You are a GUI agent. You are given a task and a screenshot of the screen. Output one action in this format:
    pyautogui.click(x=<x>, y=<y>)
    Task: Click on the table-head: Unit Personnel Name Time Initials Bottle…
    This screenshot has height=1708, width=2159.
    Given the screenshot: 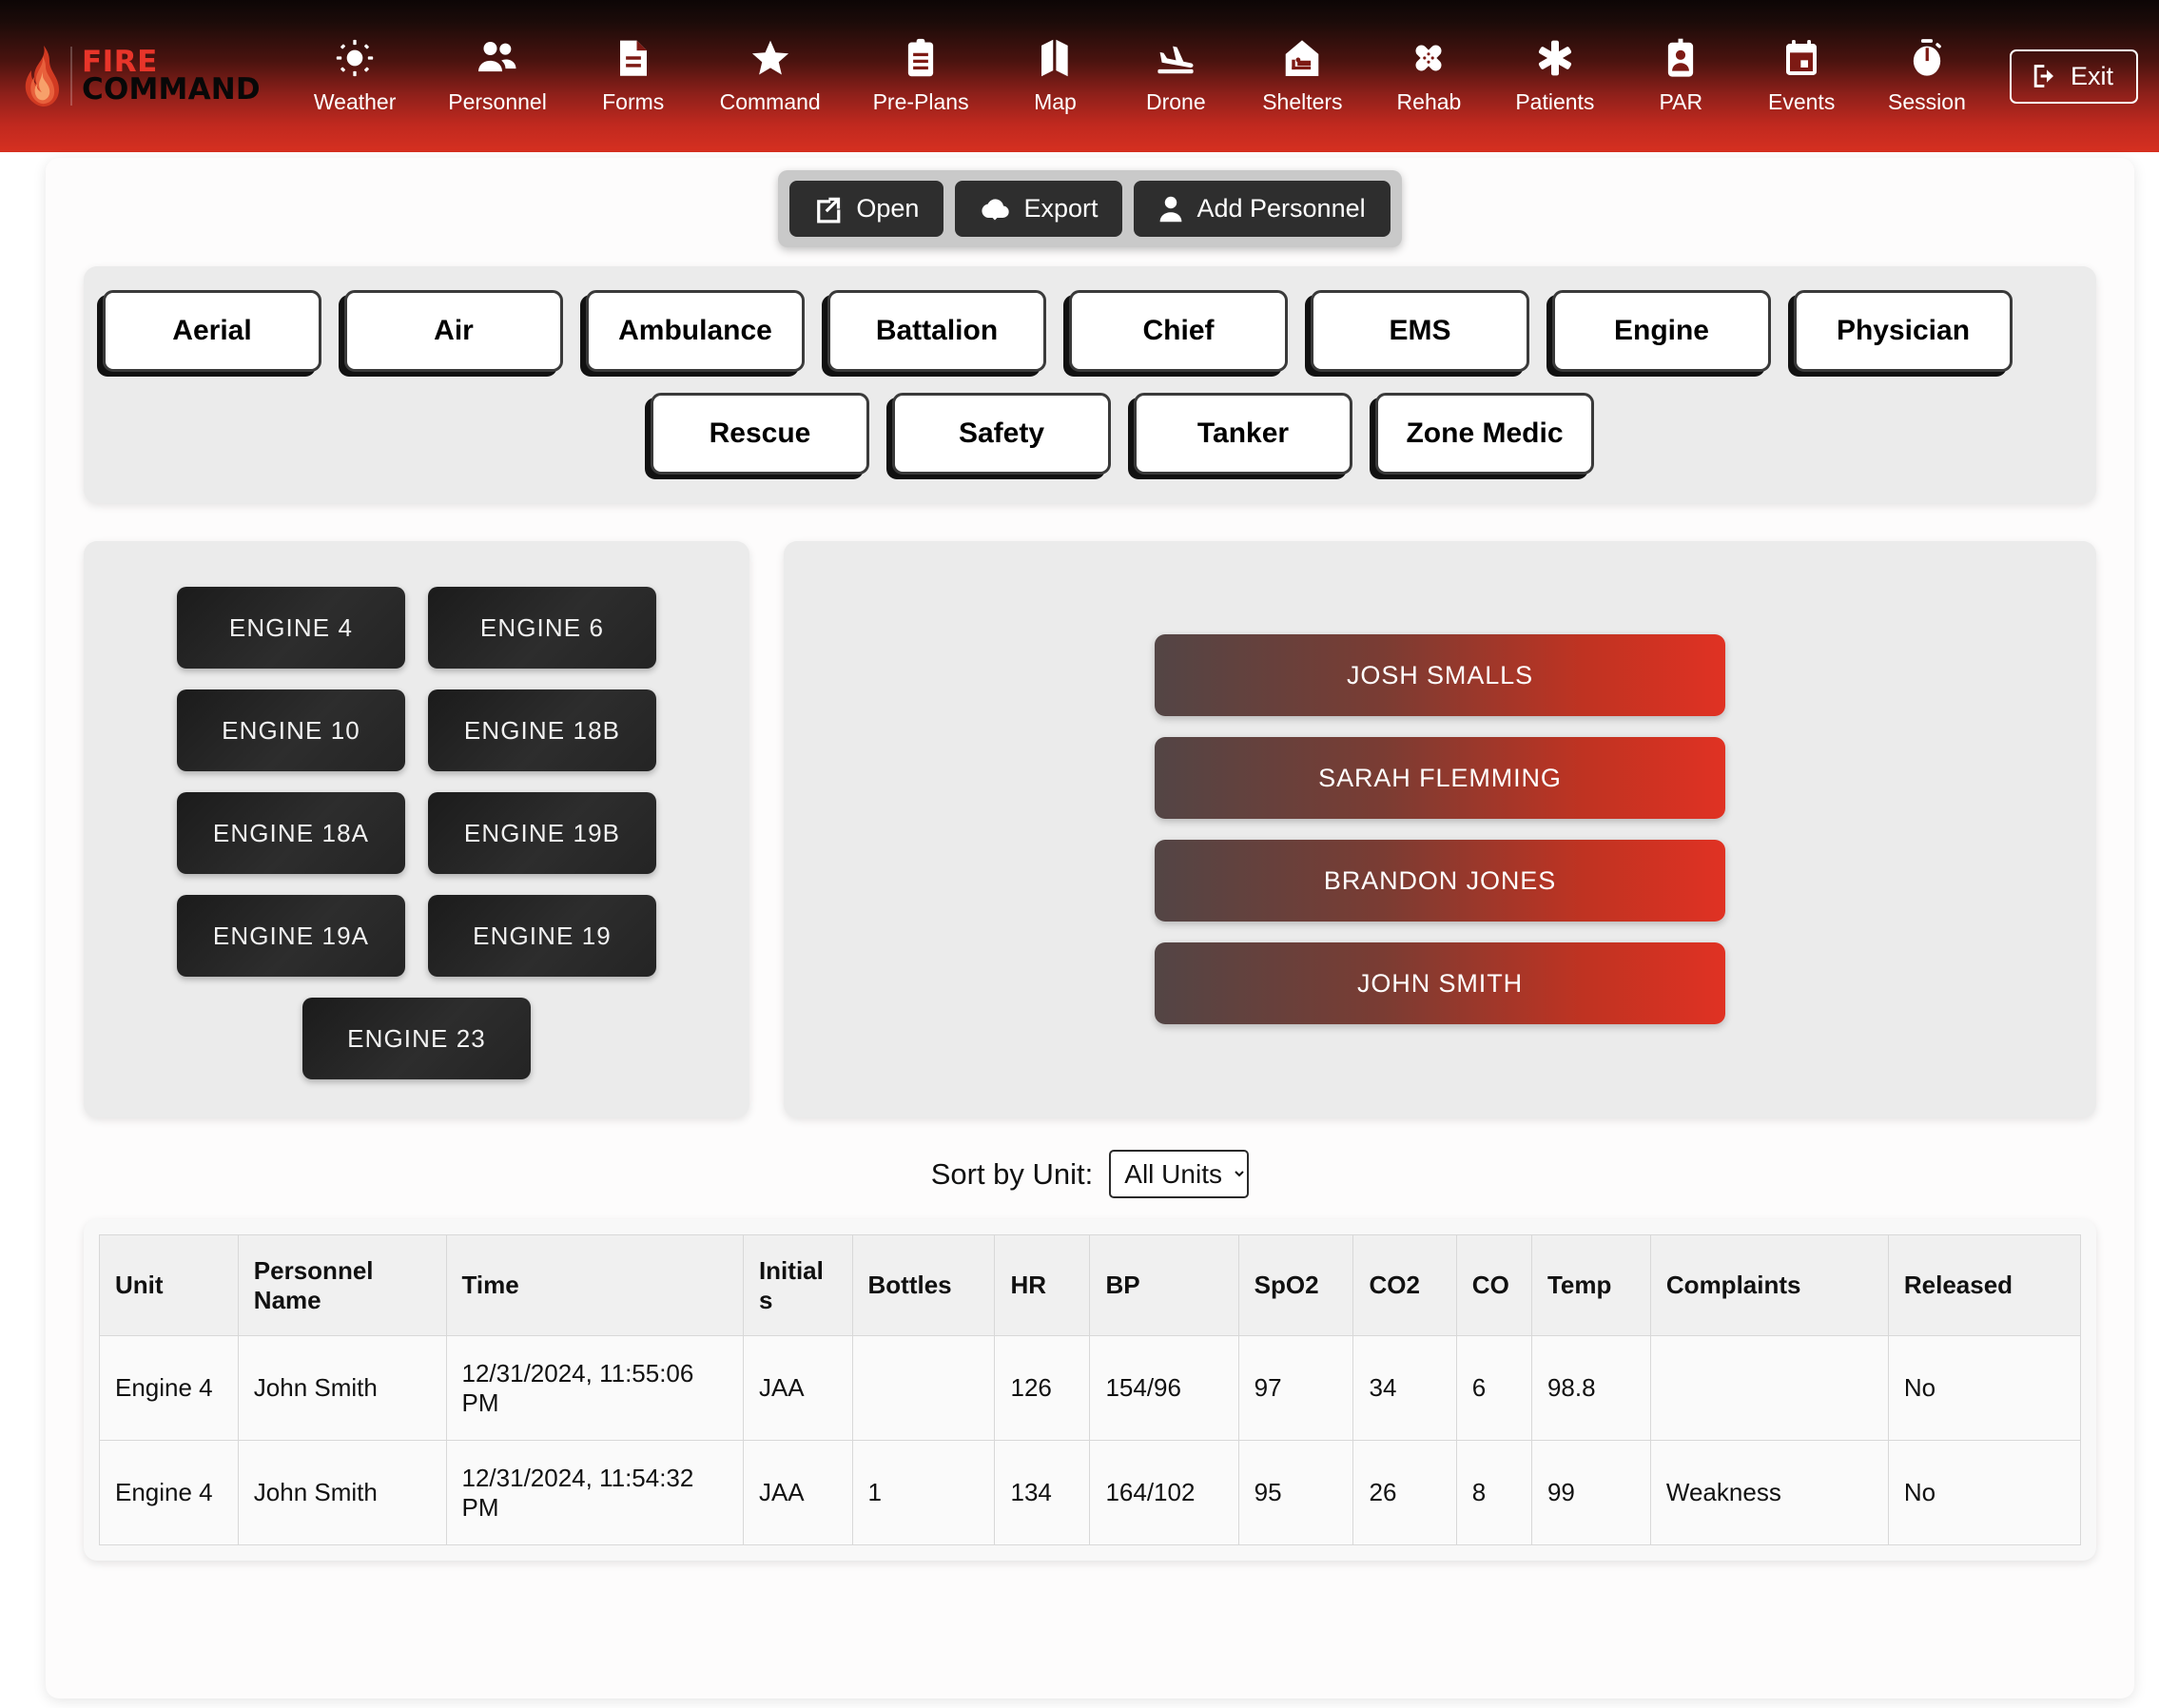 What is the action you would take?
    pyautogui.click(x=1090, y=1285)
    